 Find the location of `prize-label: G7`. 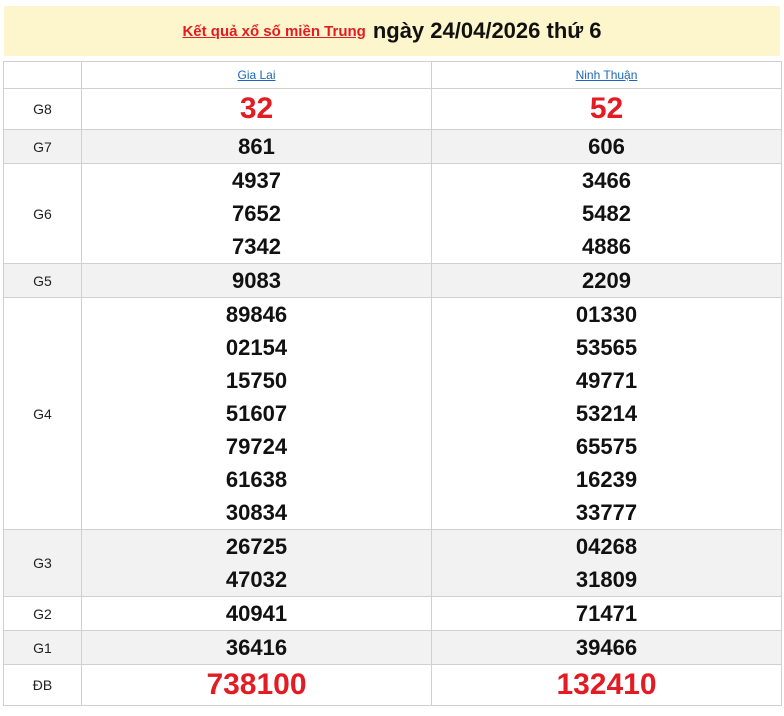

prize-label: G7 is located at coordinates (42, 146).